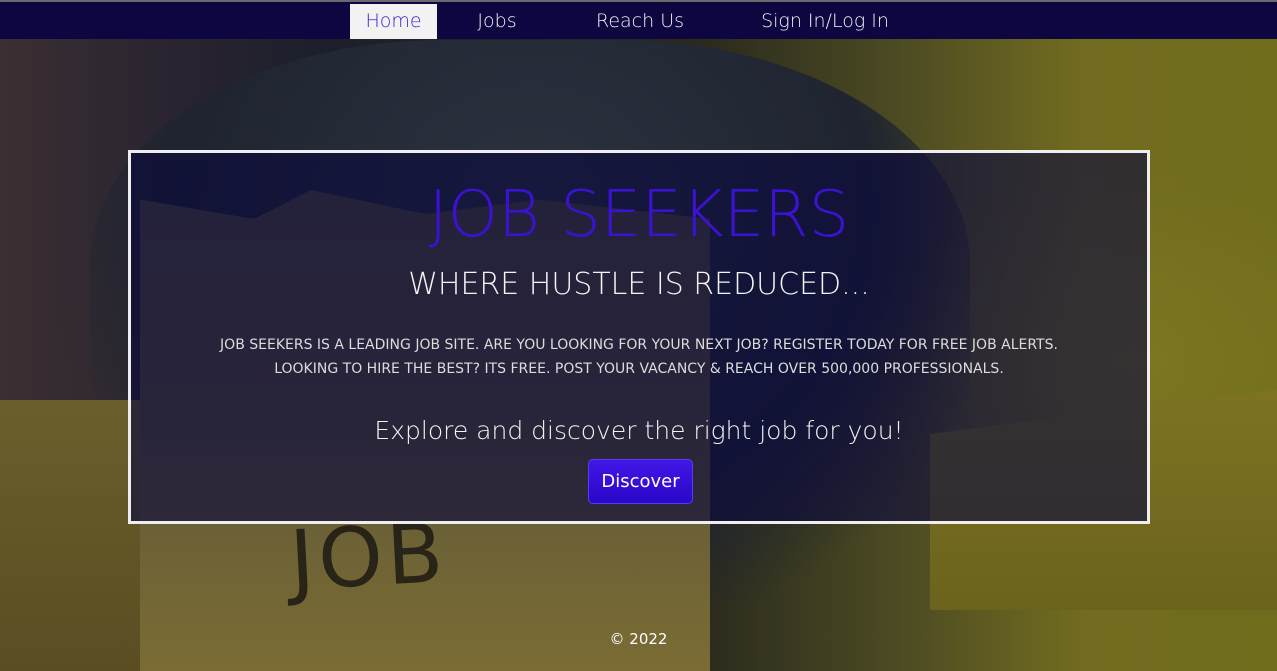 The width and height of the screenshot is (1277, 671). What do you see at coordinates (497, 21) in the screenshot?
I see `nav-item-jobs: Jobs` at bounding box center [497, 21].